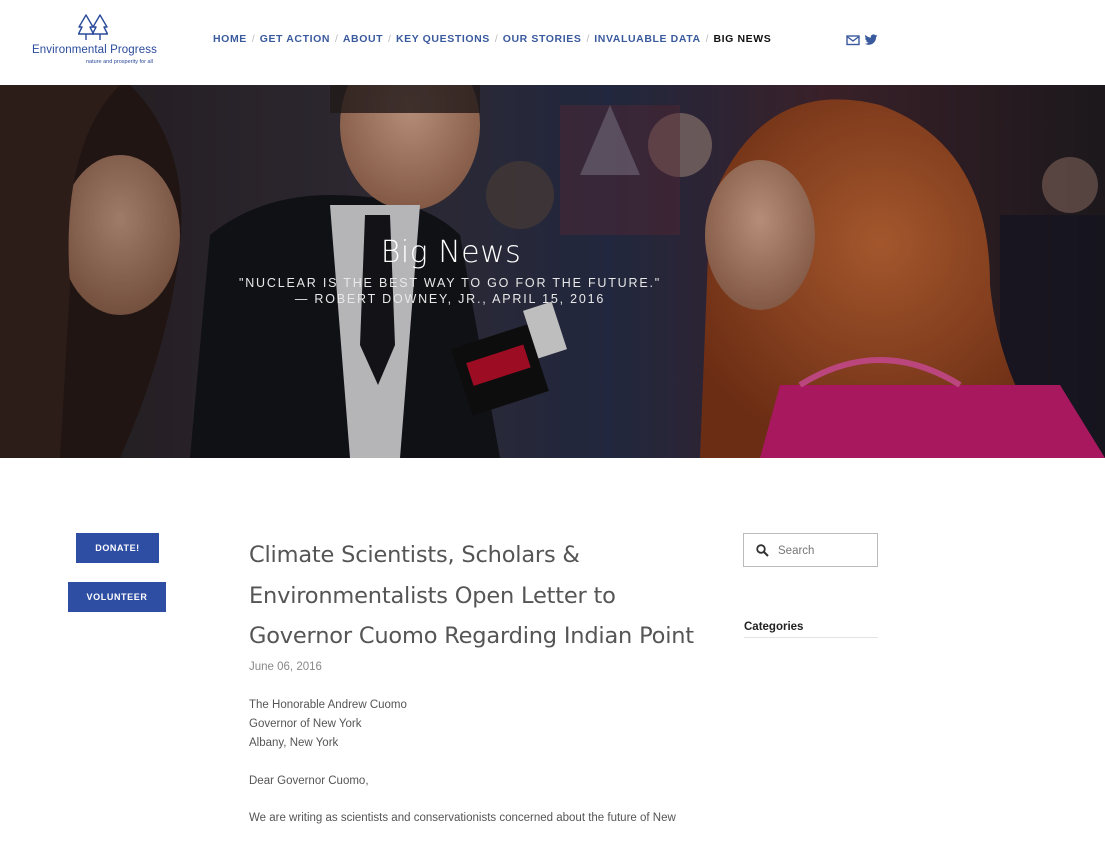  What do you see at coordinates (811, 629) in the screenshot?
I see `categories-heading: Categories` at bounding box center [811, 629].